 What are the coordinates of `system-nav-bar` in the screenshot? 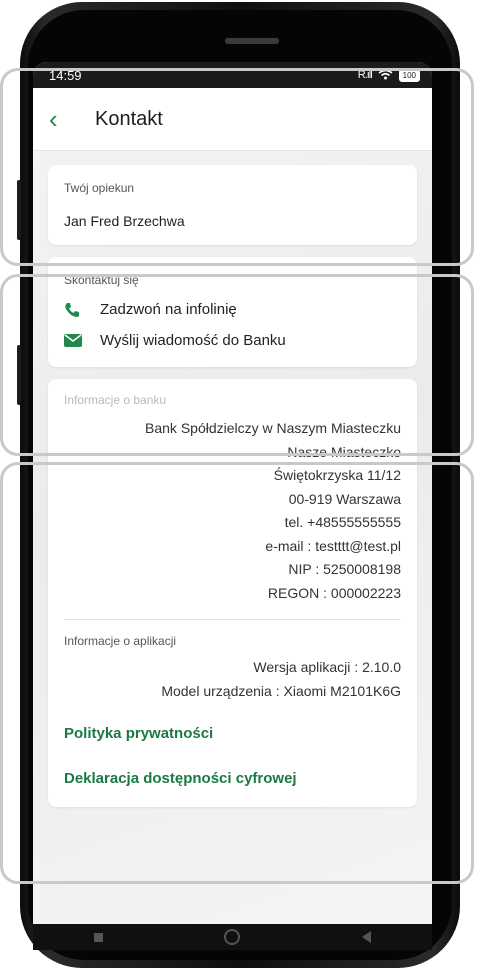 It's located at (232, 937).